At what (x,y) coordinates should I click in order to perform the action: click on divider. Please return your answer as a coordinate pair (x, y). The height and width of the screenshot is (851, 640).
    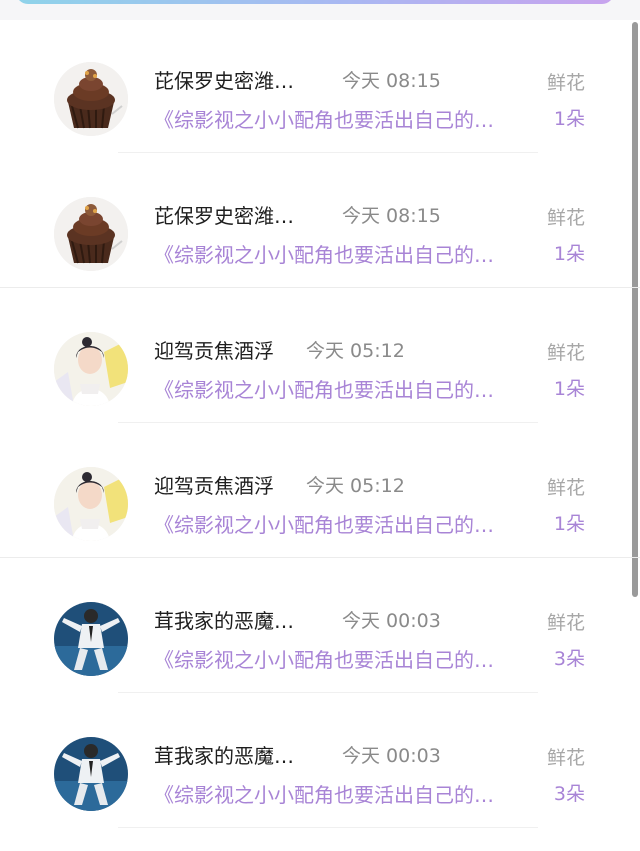
    Looking at the image, I should click on (328, 827).